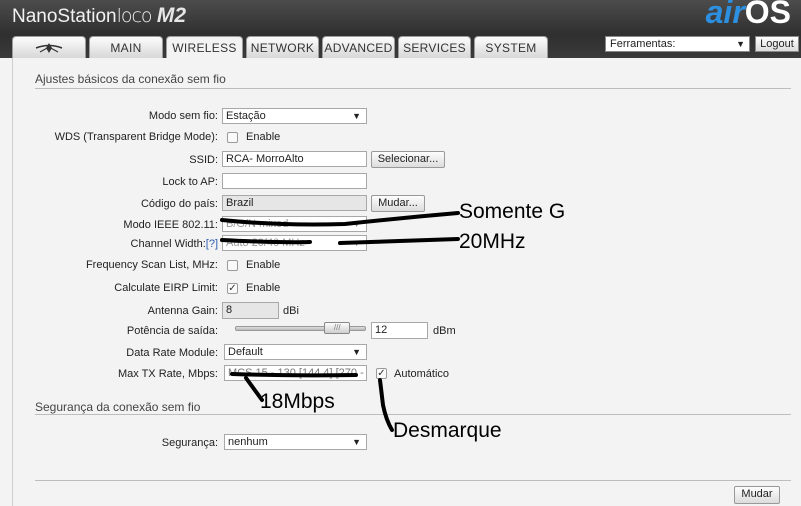 Image resolution: width=801 pixels, height=506 pixels. Describe the element at coordinates (297, 401) in the screenshot. I see `annotation-rate-note: 18Mbps` at that location.